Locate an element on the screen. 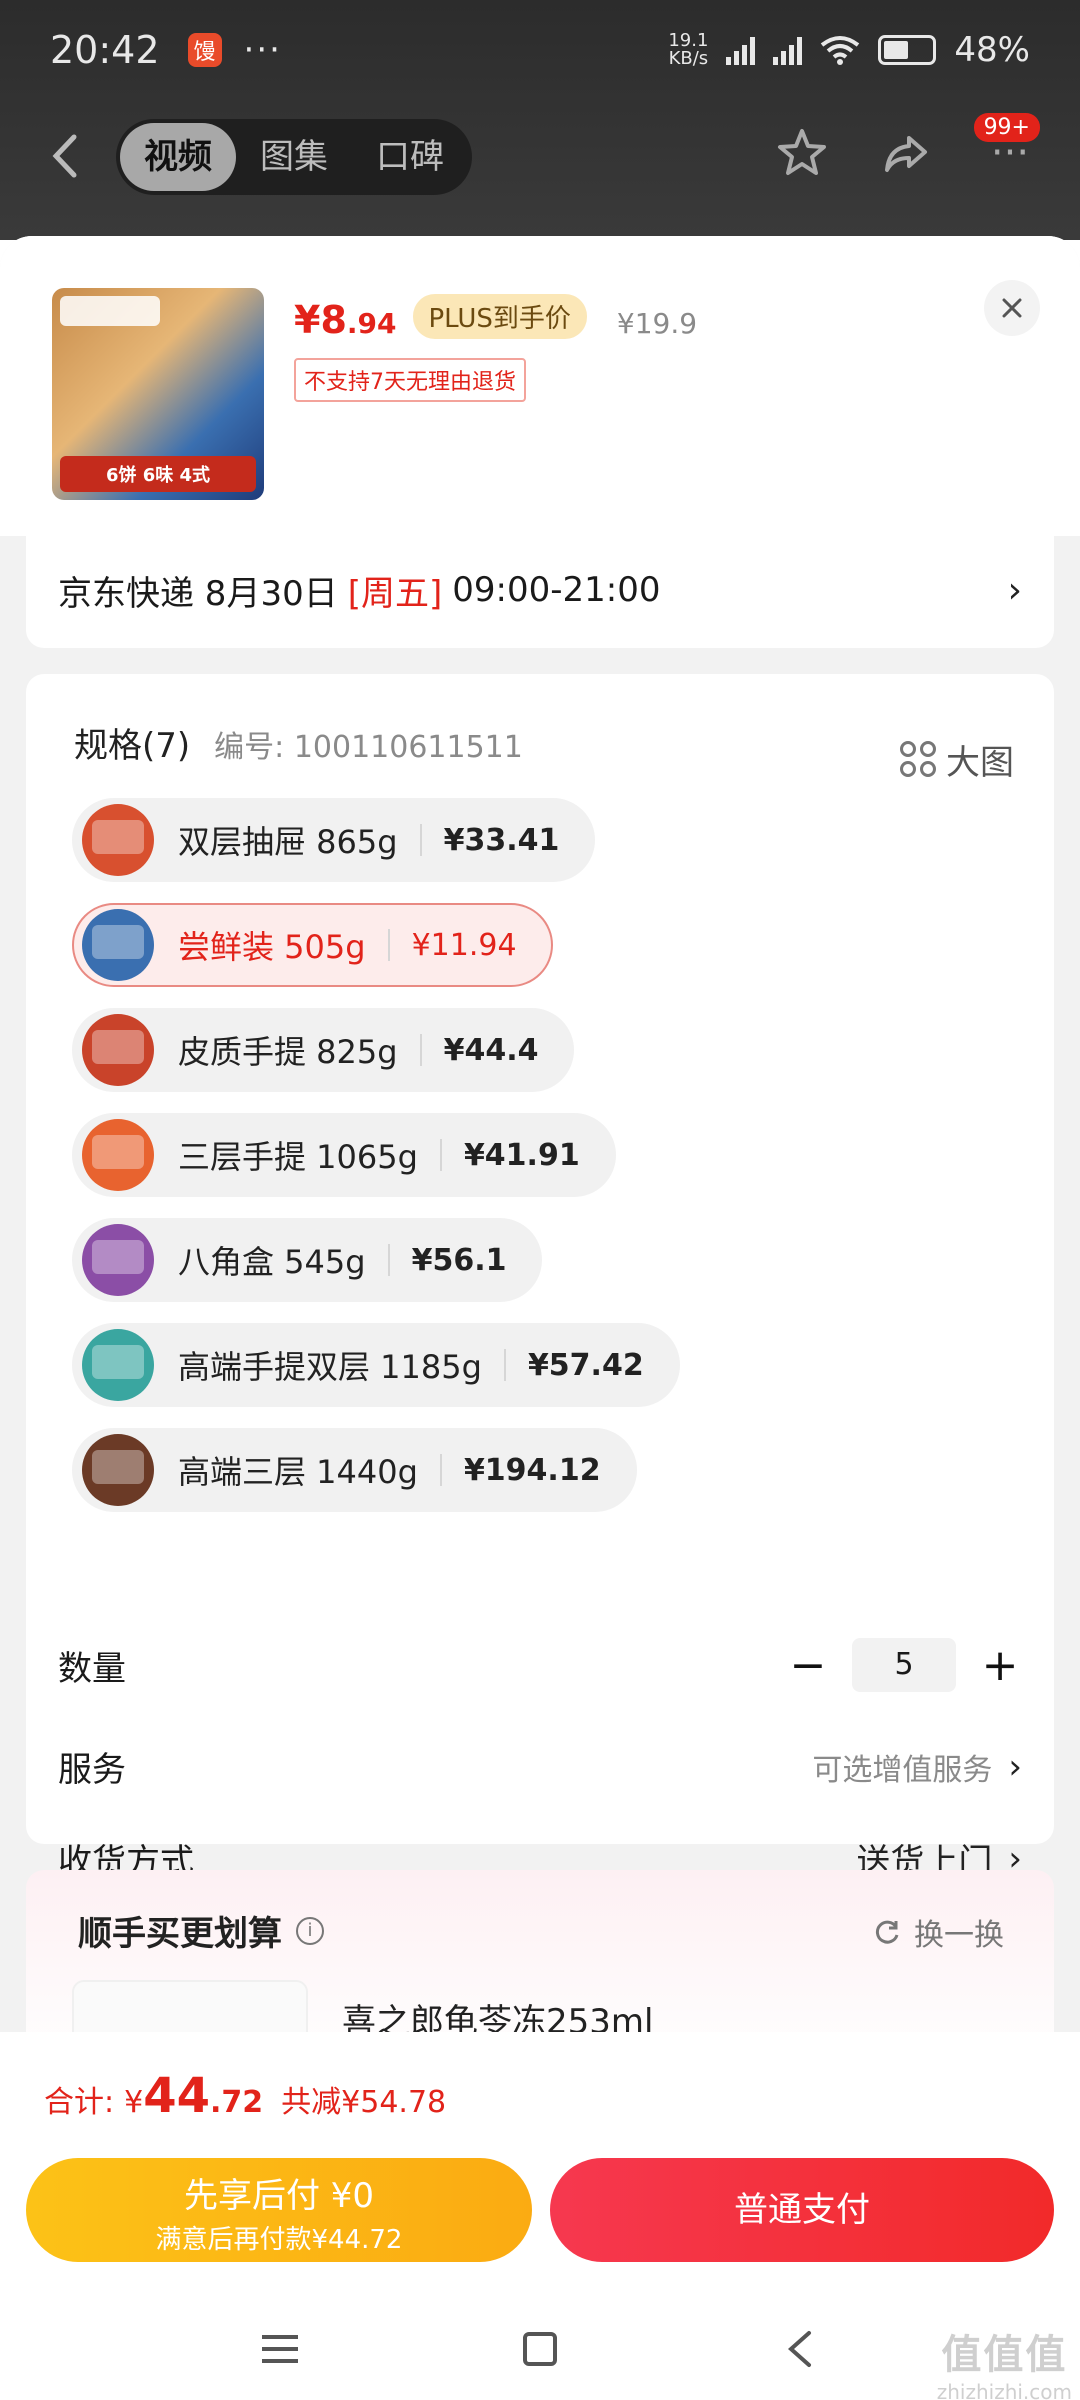 This screenshot has width=1080, height=2400. share-icon is located at coordinates (906, 153).